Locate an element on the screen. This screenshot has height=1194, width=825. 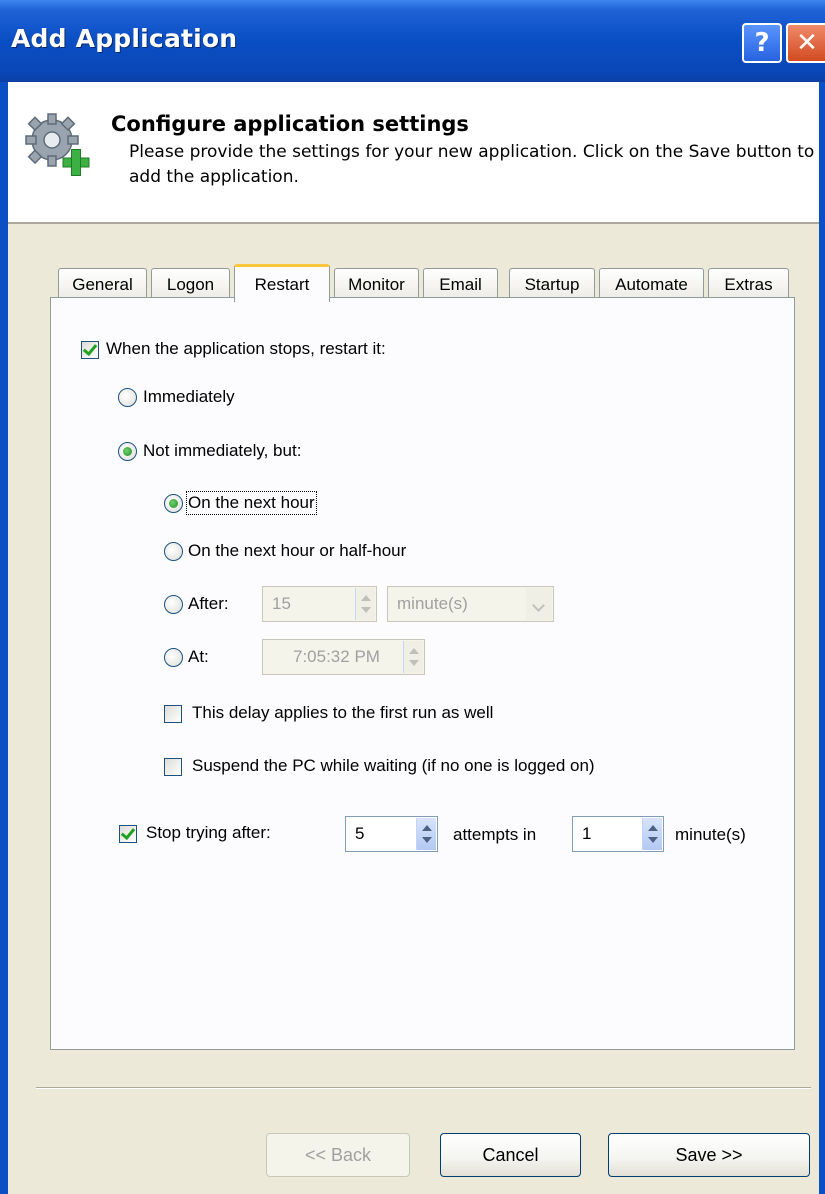
window-title: Add Application is located at coordinates (124, 38).